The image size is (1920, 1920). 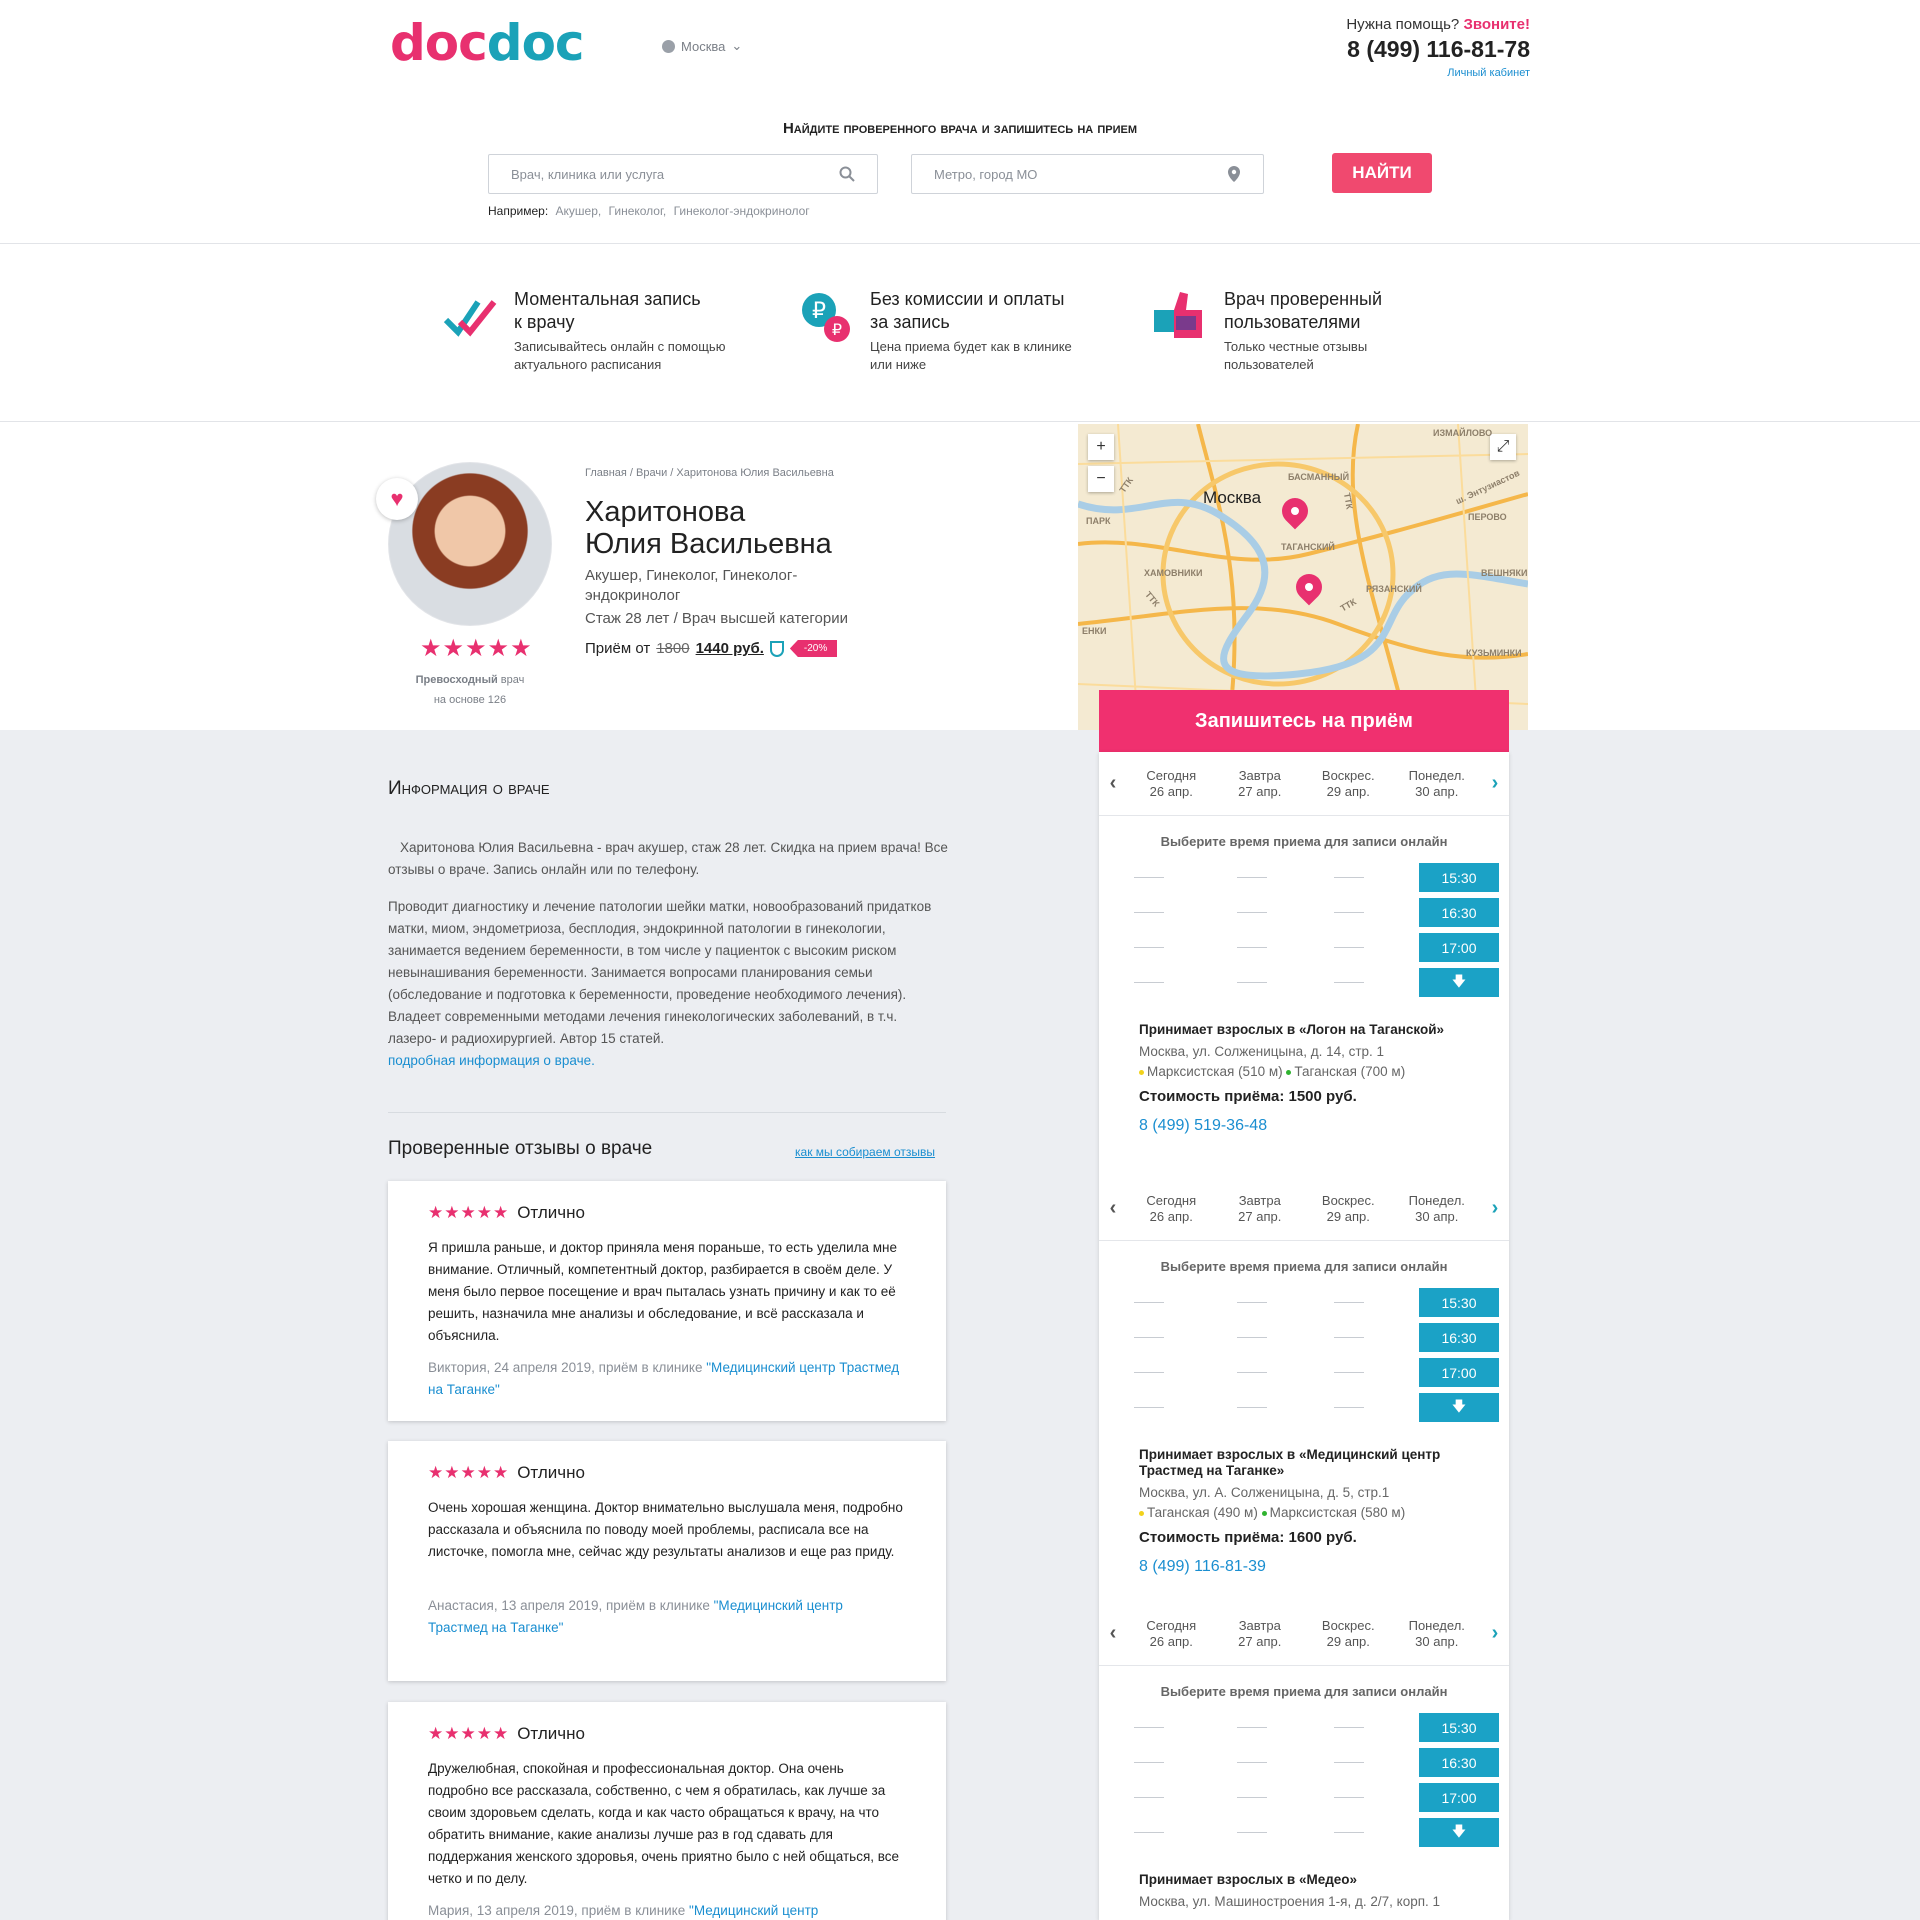 What do you see at coordinates (579, 211) in the screenshot?
I see `example-link: Акушер,` at bounding box center [579, 211].